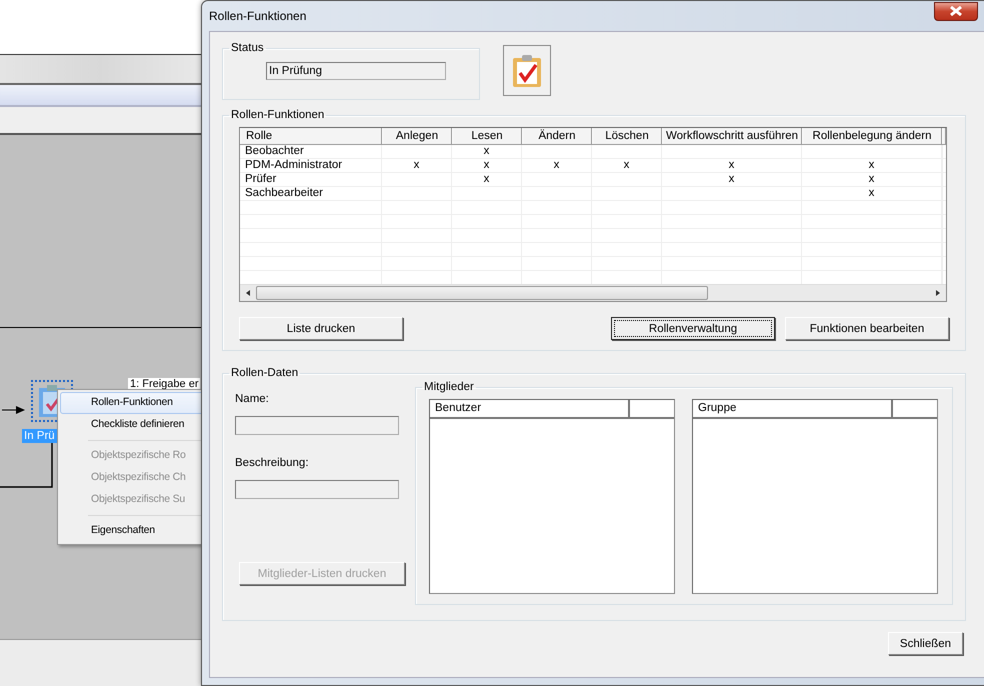 Image resolution: width=984 pixels, height=686 pixels. What do you see at coordinates (867, 328) in the screenshot?
I see `dialog-button: Funktionen bearbeiten` at bounding box center [867, 328].